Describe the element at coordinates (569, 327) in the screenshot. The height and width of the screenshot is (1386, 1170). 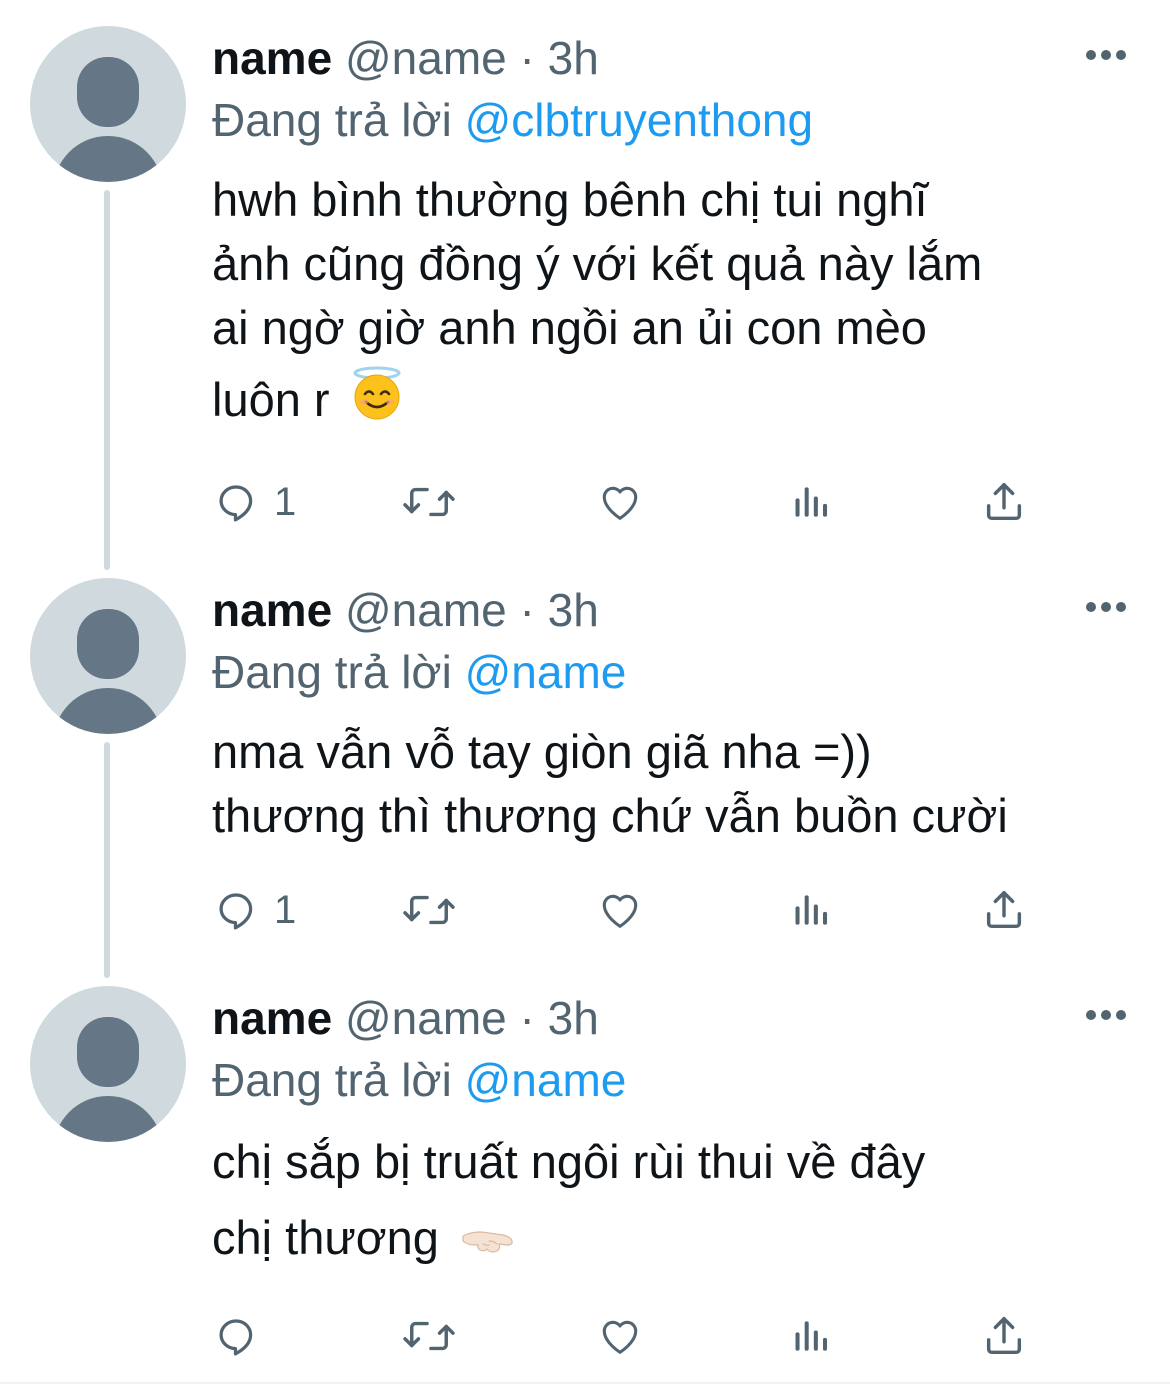
I see `tweet-text-line: ai ngờ giờ anh ngồi an ủi con mèo` at that location.